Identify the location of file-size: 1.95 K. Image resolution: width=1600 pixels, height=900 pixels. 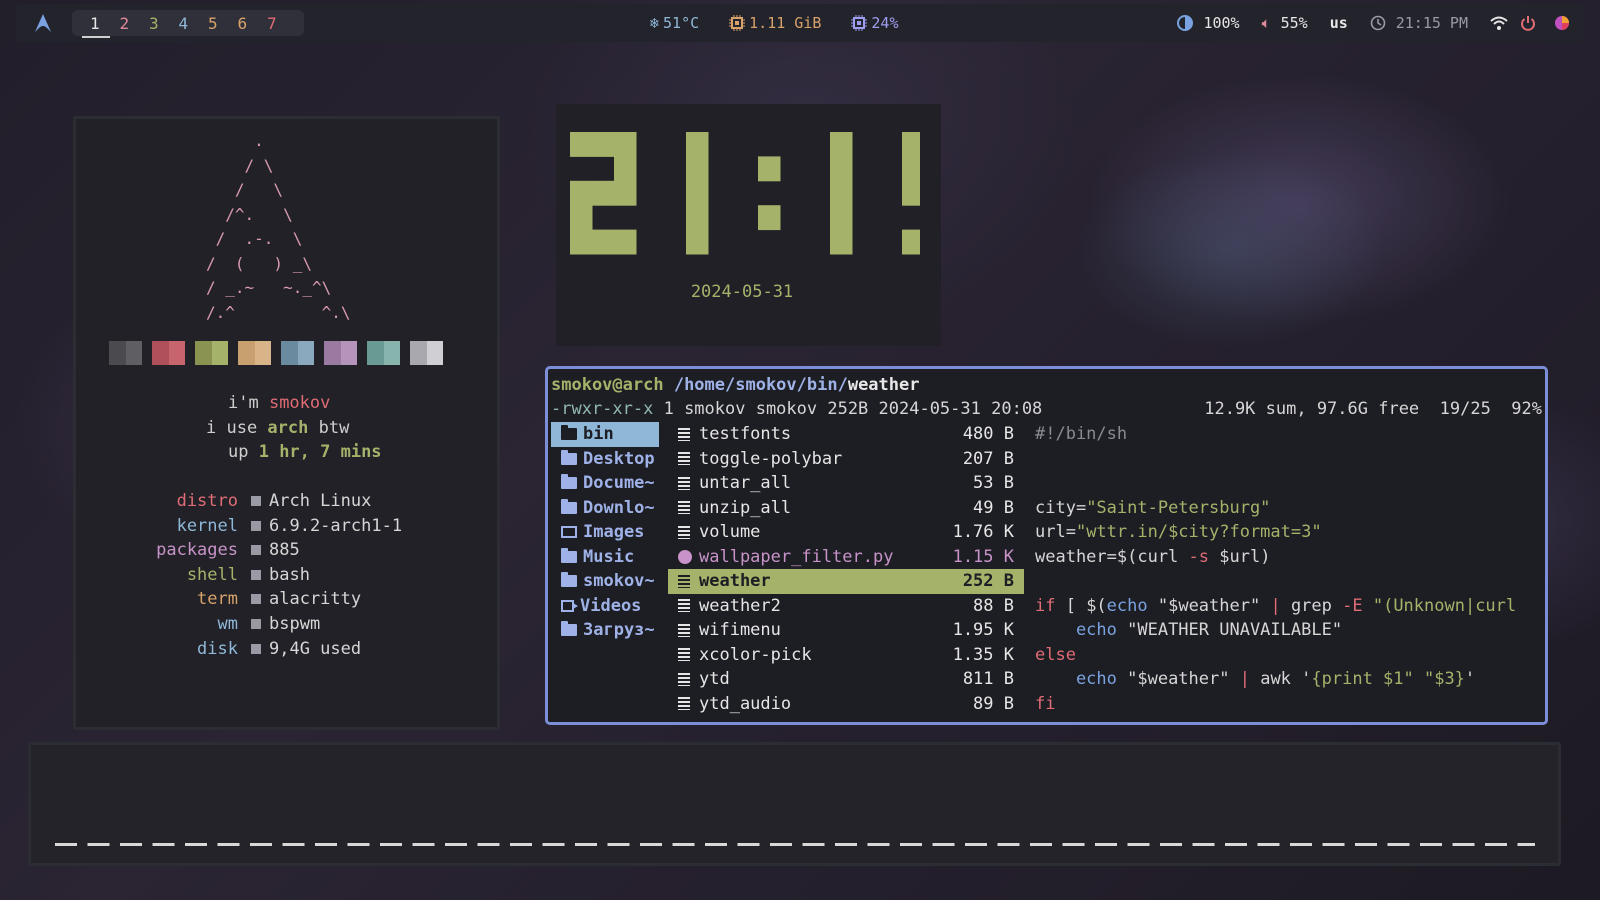
(983, 630).